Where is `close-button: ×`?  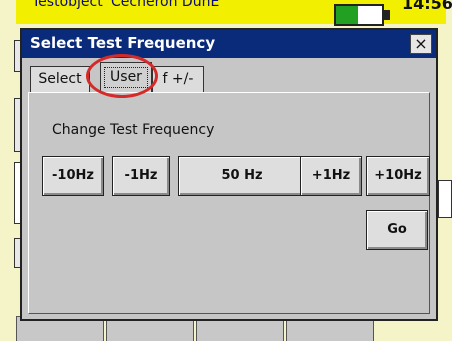
close-button: × is located at coordinates (421, 44).